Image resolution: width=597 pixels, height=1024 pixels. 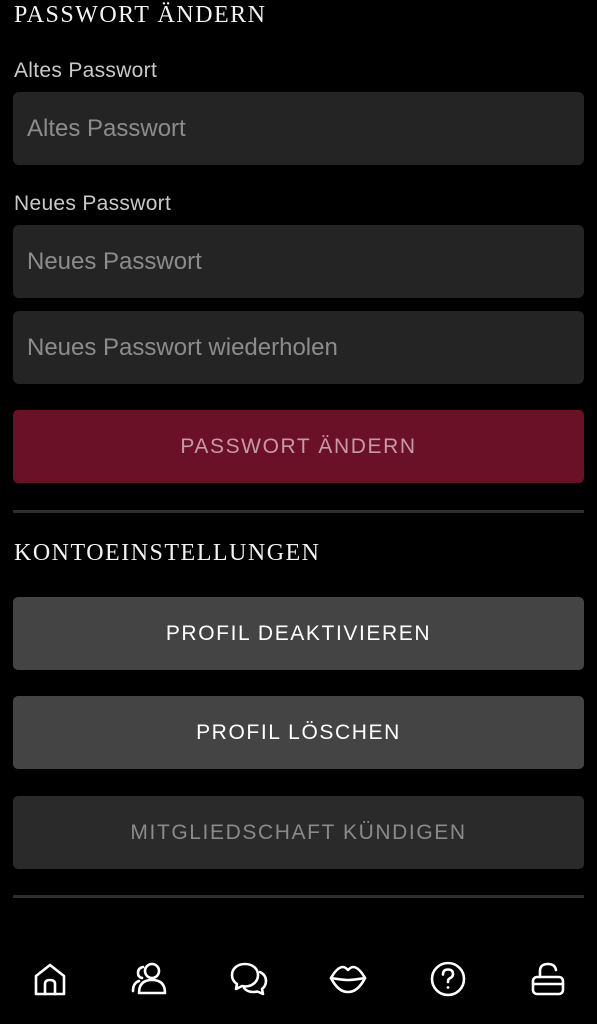 I want to click on nav-home, so click(x=50, y=979).